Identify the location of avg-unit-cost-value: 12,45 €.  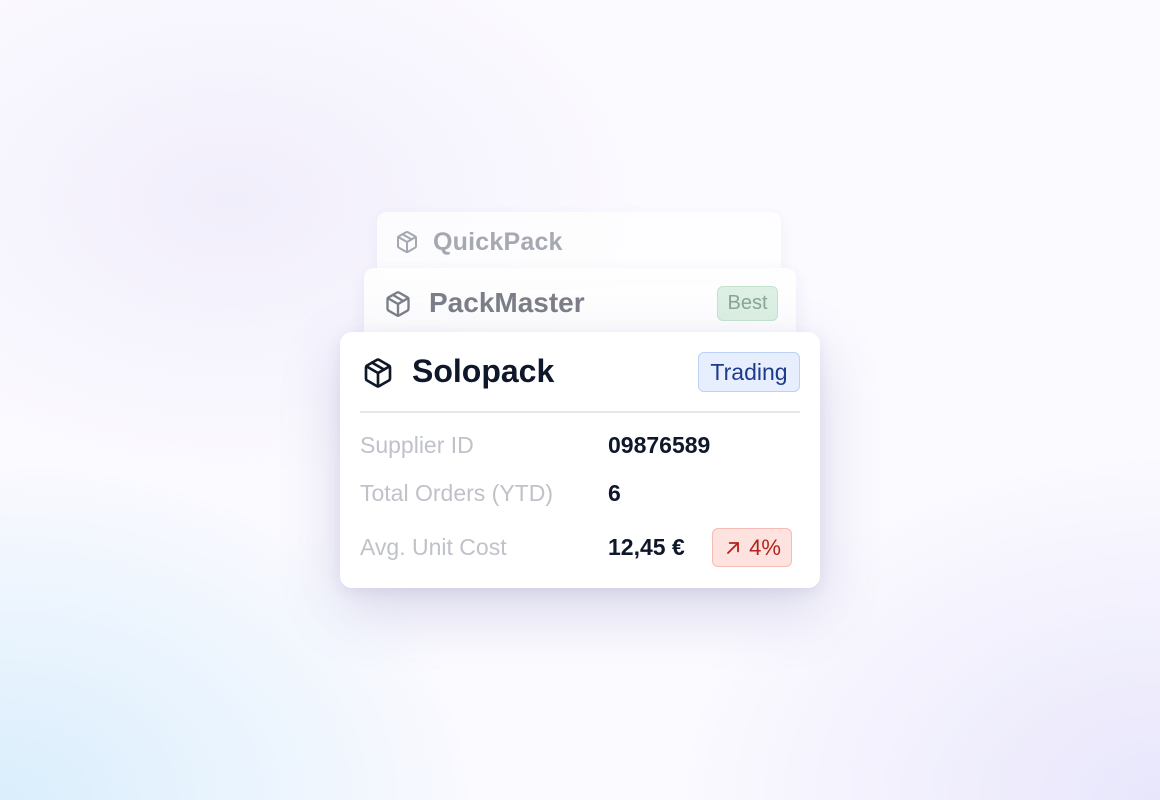
(646, 547).